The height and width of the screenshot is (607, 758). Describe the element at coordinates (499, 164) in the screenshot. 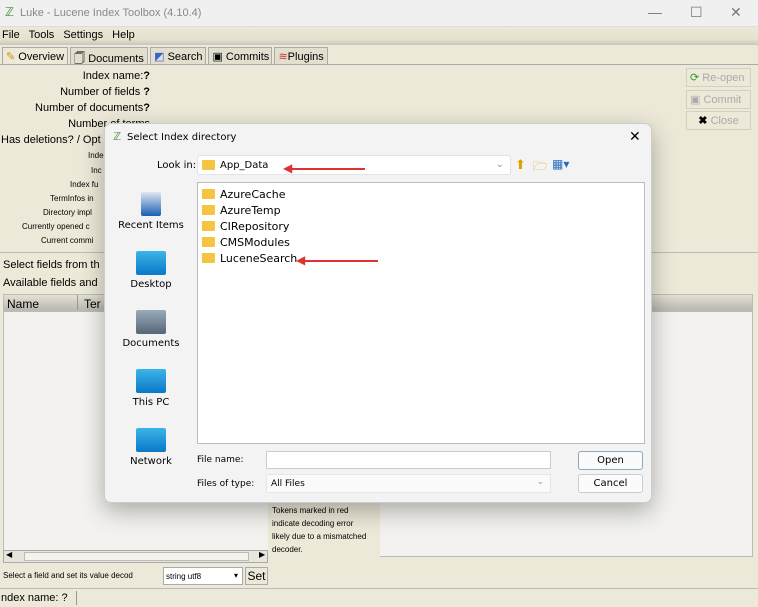

I see `chevron-down-icon: ⌄` at that location.